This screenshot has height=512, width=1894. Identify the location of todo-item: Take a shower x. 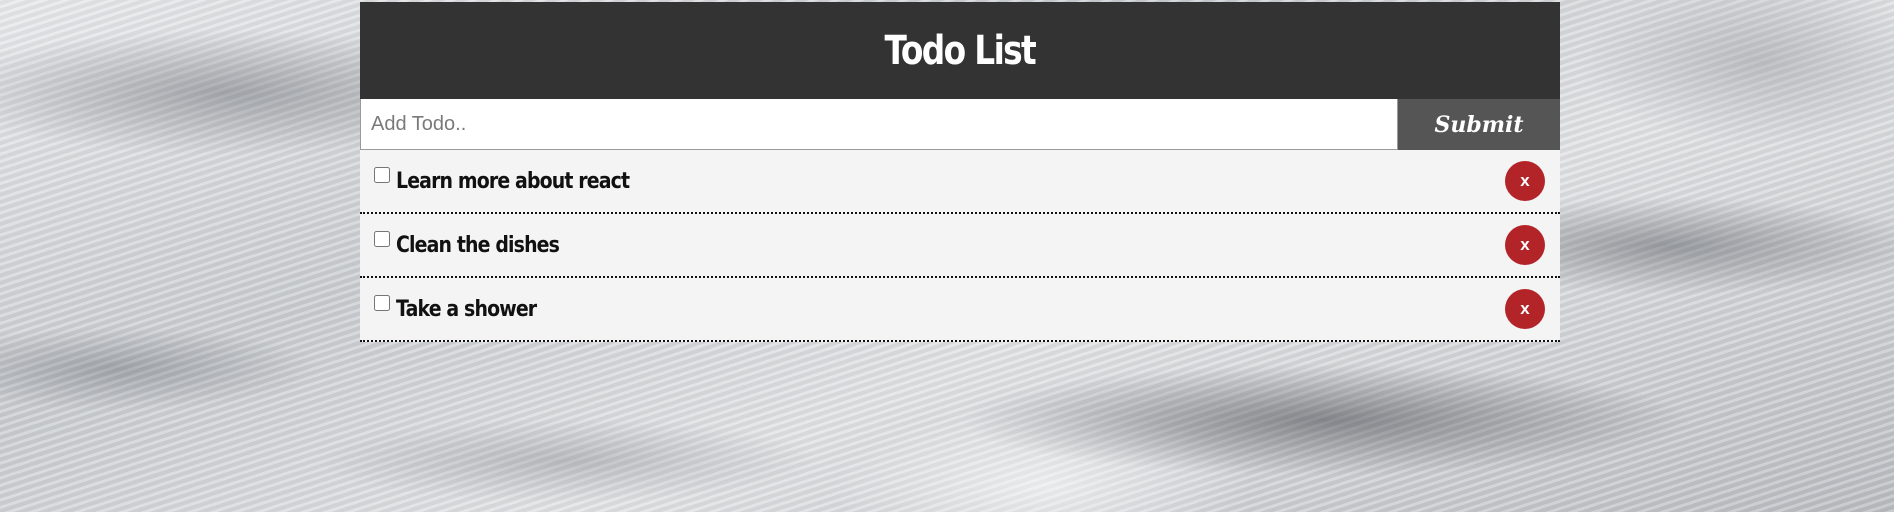
(960, 310).